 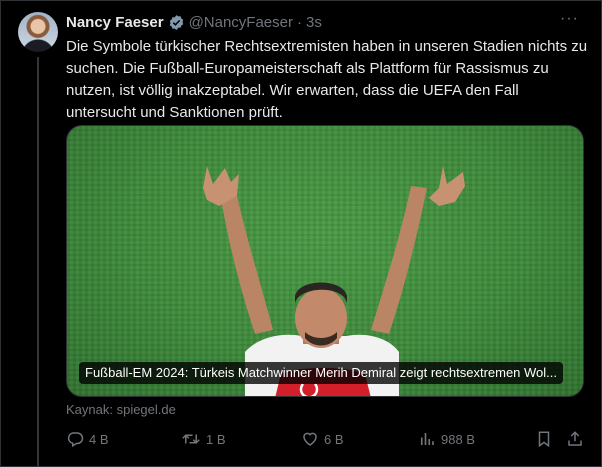 I want to click on reply-button: 4 B, so click(x=87, y=439).